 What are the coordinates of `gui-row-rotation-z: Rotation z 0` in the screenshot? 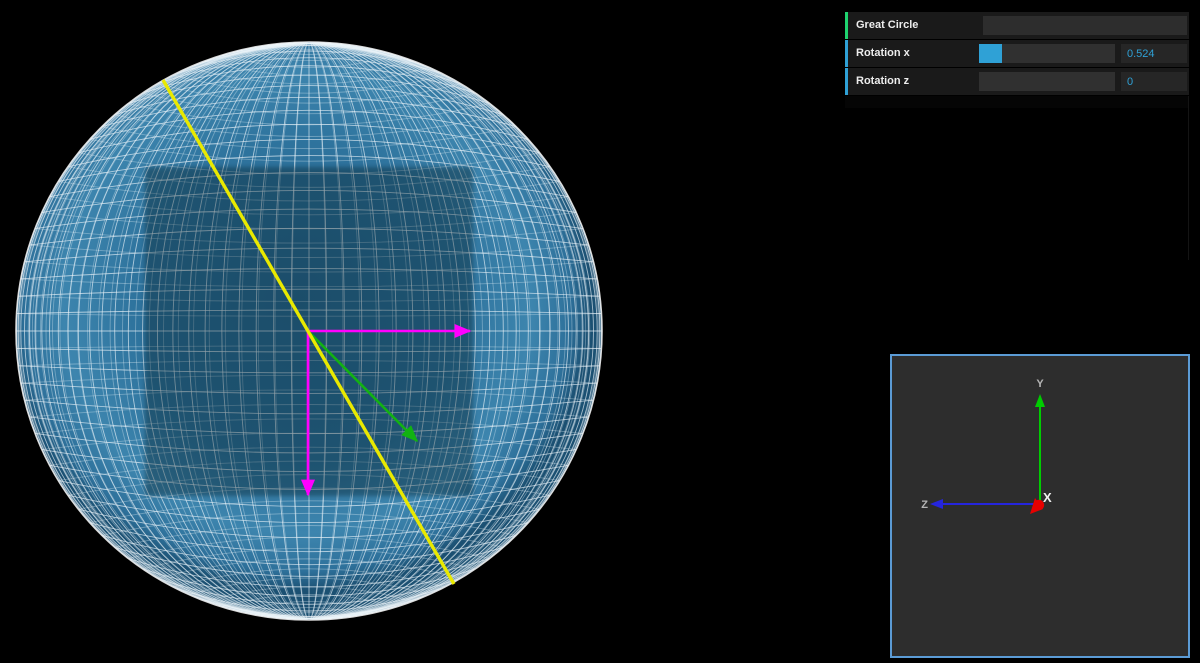 It's located at (1017, 81).